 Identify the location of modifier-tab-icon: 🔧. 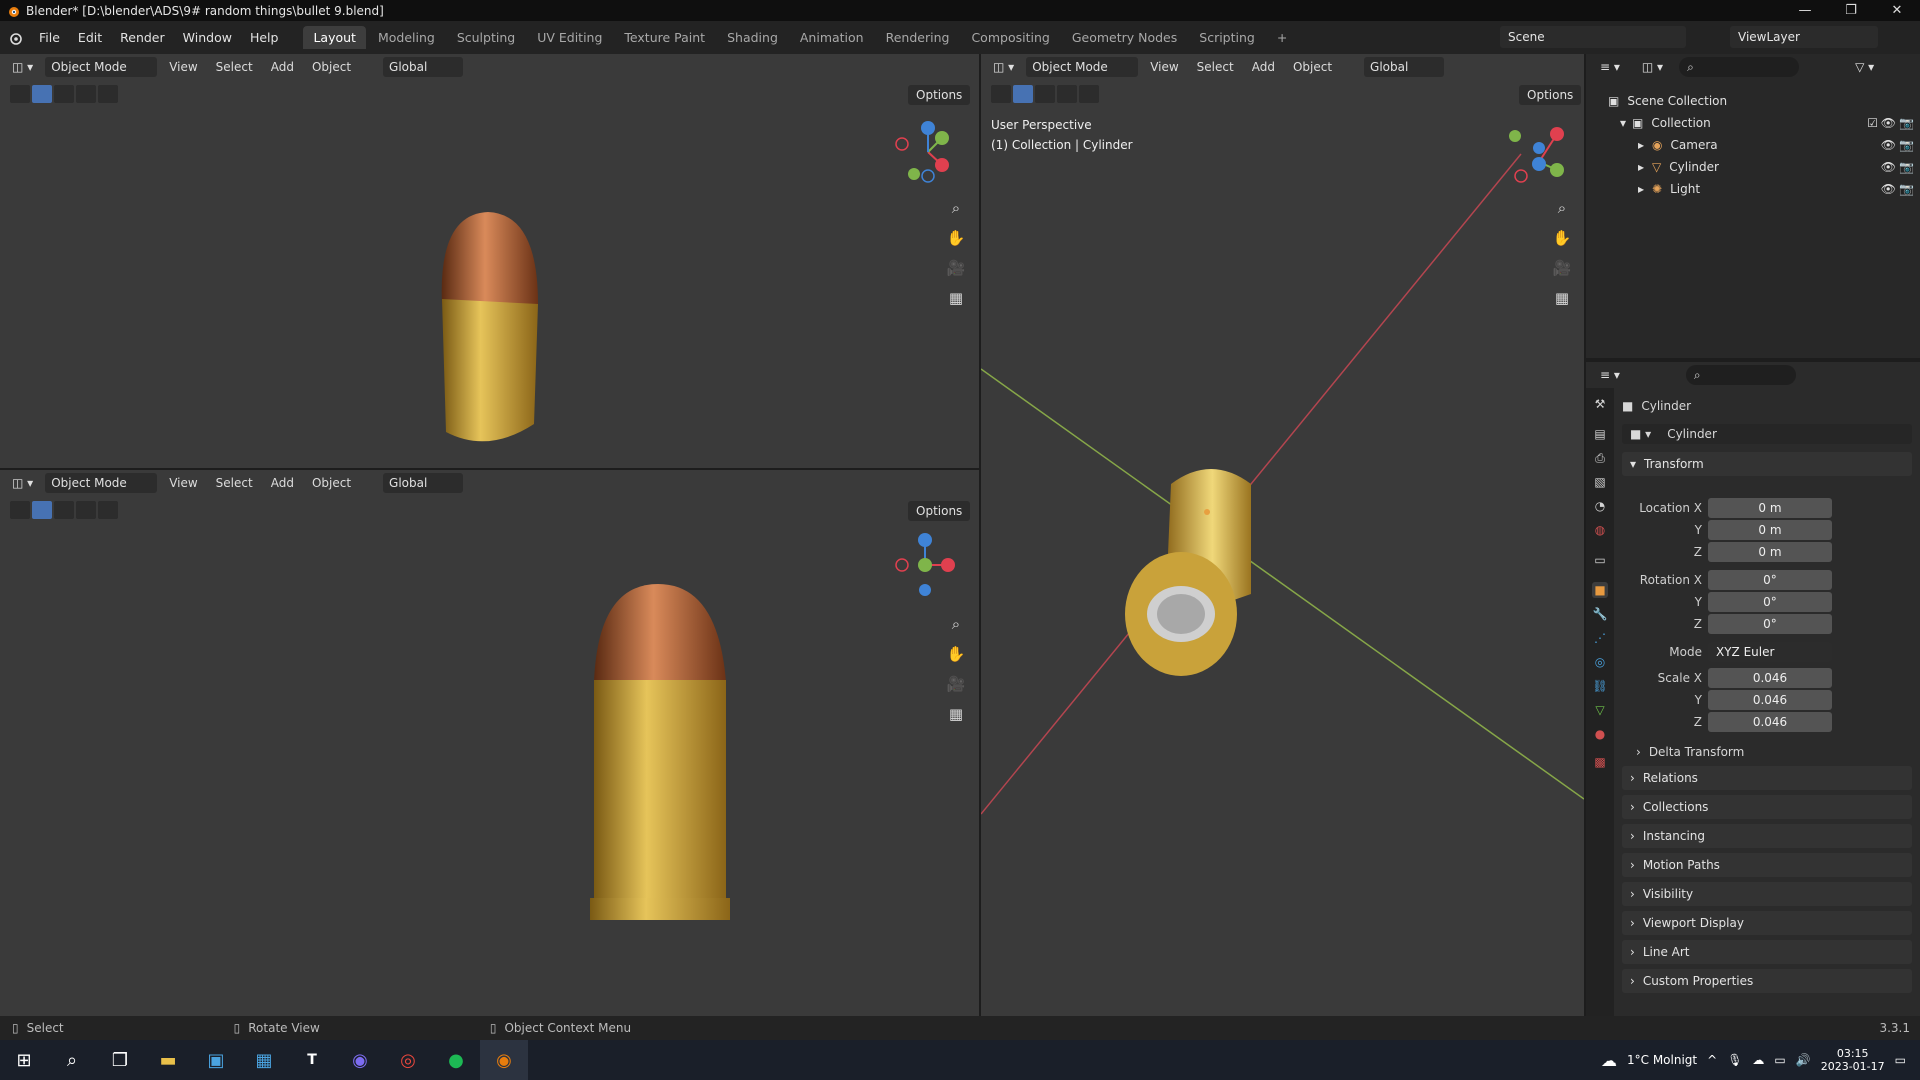
(1600, 614).